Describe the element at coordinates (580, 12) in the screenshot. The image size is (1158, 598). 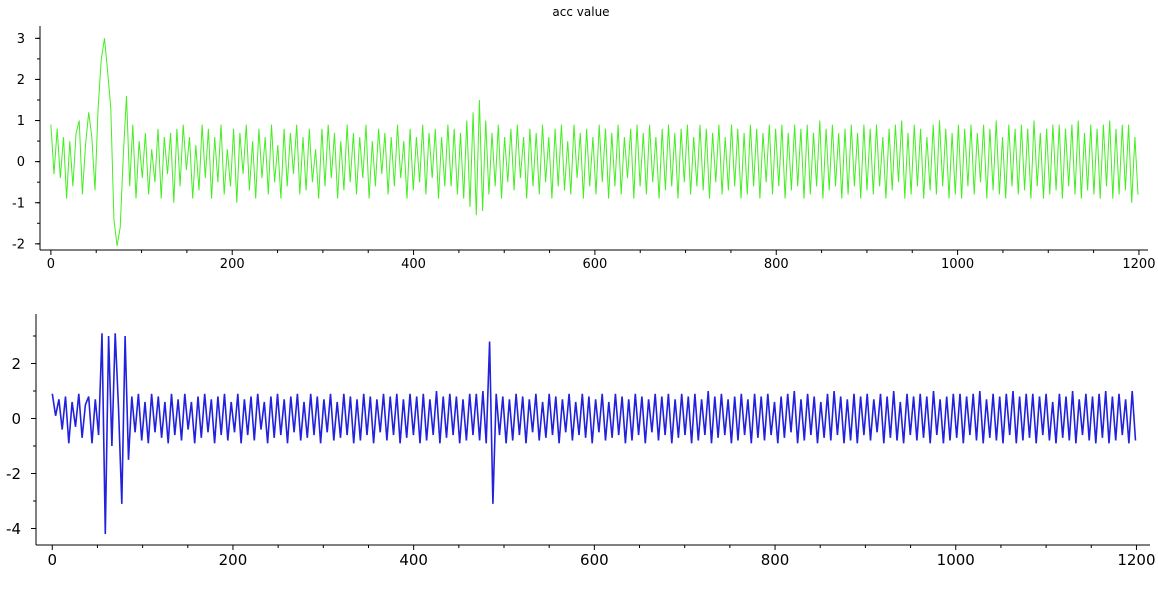
I see `chart-title: acc value` at that location.